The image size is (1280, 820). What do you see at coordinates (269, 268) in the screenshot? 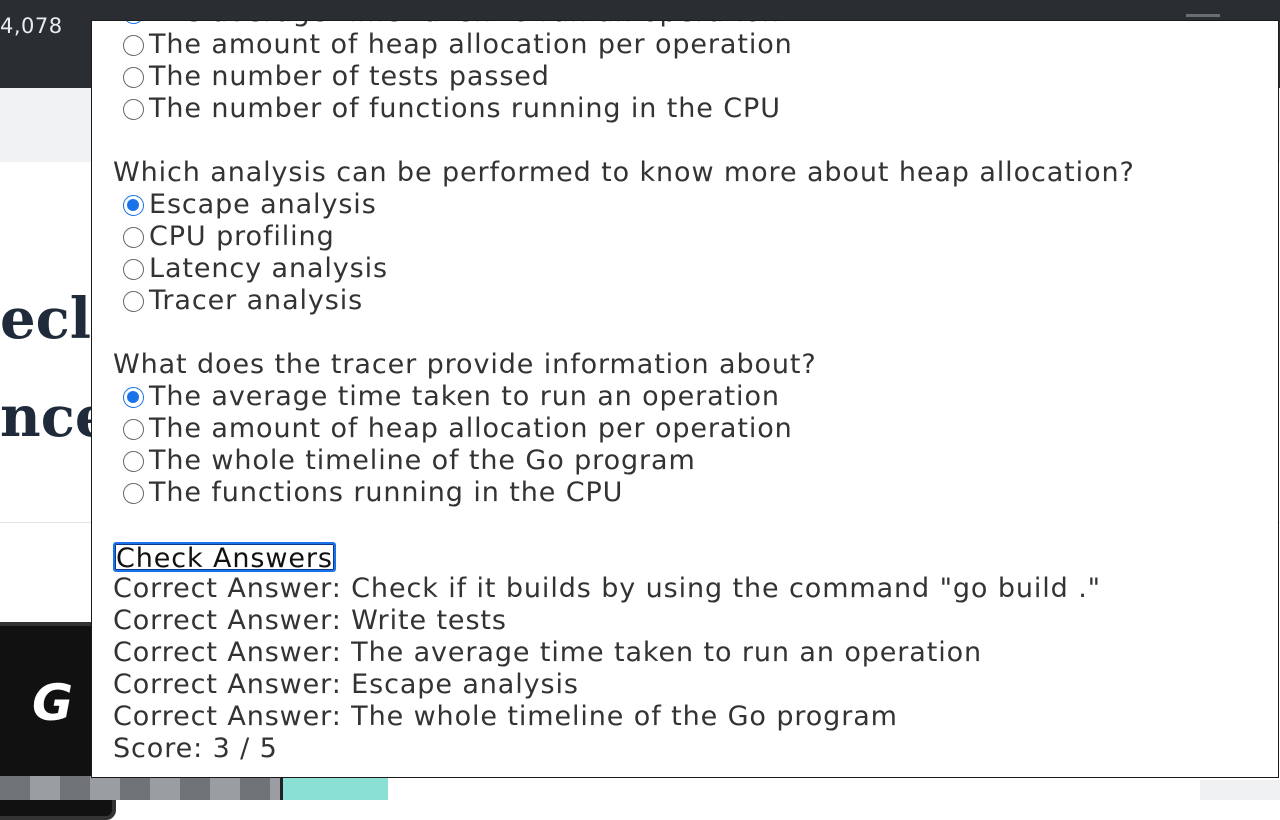
I see `option-label: Latency analysis` at bounding box center [269, 268].